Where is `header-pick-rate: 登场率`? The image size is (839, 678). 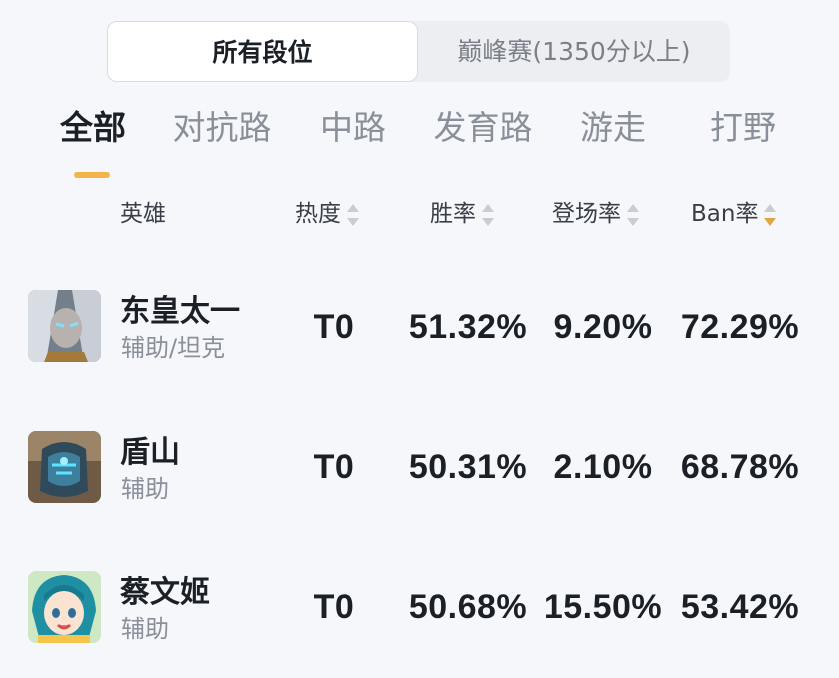
header-pick-rate: 登场率 is located at coordinates (595, 214).